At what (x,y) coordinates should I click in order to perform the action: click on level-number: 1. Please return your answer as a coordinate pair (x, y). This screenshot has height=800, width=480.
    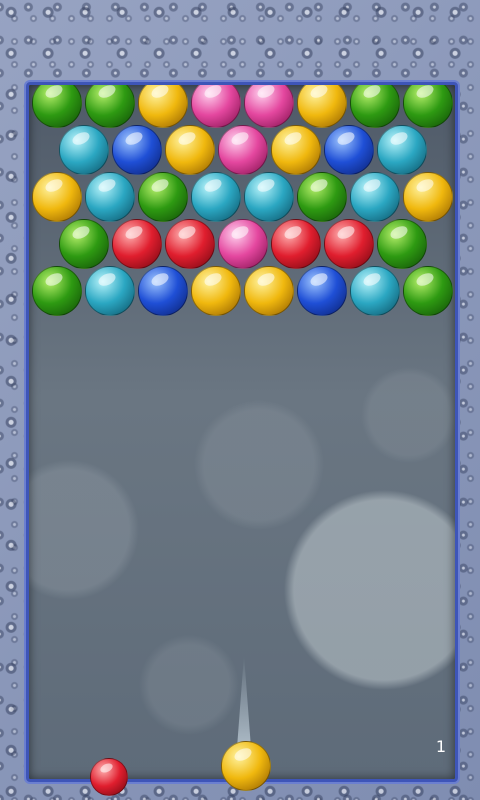
    Looking at the image, I should click on (440, 746).